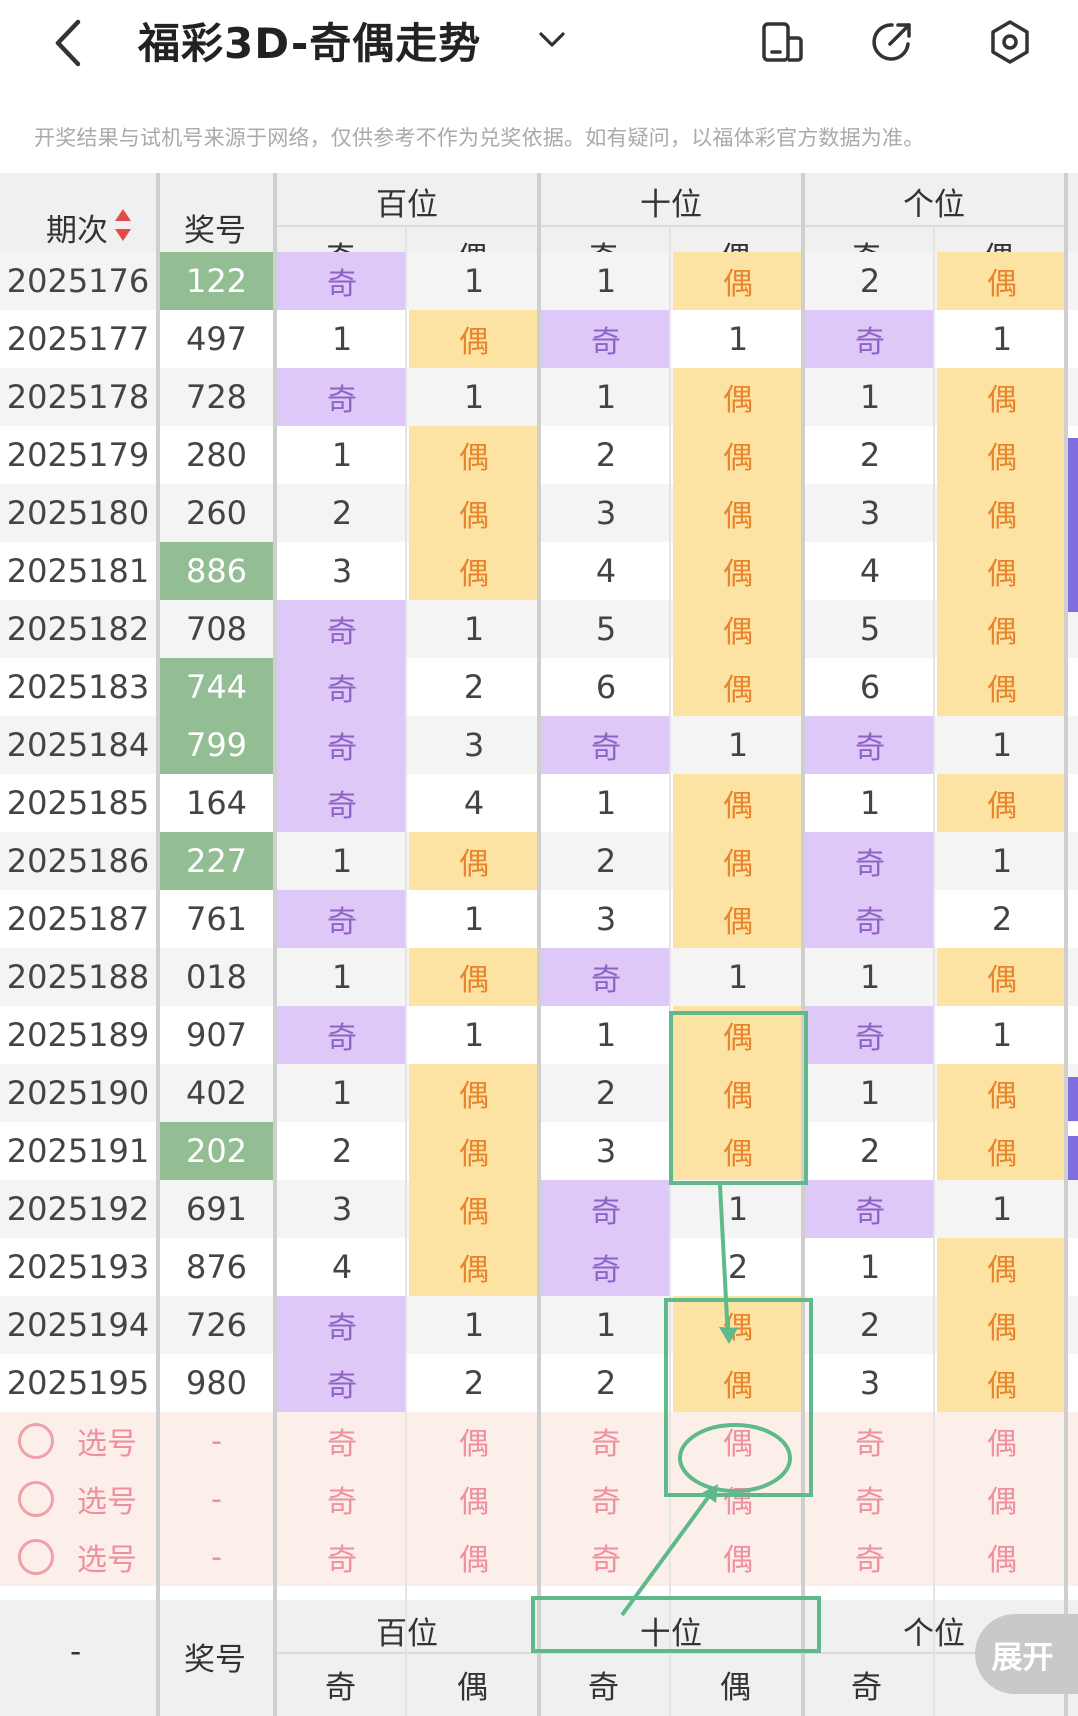 This screenshot has height=1716, width=1078. I want to click on settings-icon, so click(1010, 42).